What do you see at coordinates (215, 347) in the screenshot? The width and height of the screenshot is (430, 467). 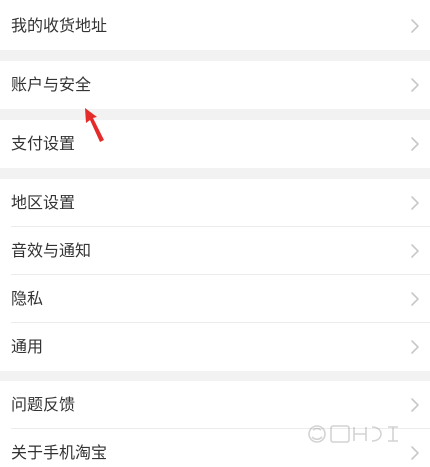 I see `settings-item-general: 通用` at bounding box center [215, 347].